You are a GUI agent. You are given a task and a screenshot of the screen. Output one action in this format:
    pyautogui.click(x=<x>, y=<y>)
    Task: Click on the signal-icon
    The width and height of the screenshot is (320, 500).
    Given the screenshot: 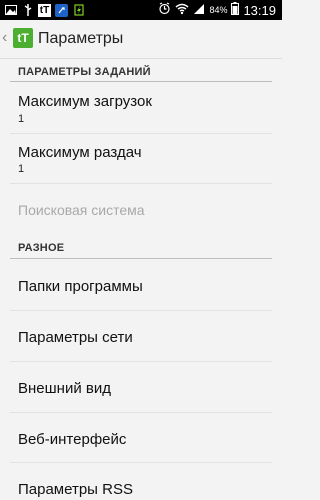 What is the action you would take?
    pyautogui.click(x=199, y=10)
    